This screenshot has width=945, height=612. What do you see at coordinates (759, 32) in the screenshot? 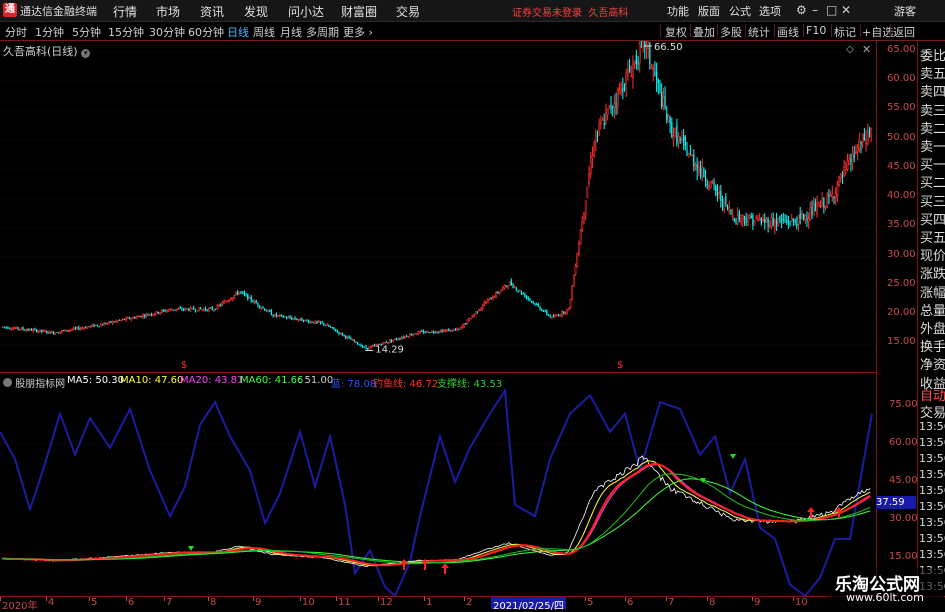
I see `stats-button: 统计` at bounding box center [759, 32].